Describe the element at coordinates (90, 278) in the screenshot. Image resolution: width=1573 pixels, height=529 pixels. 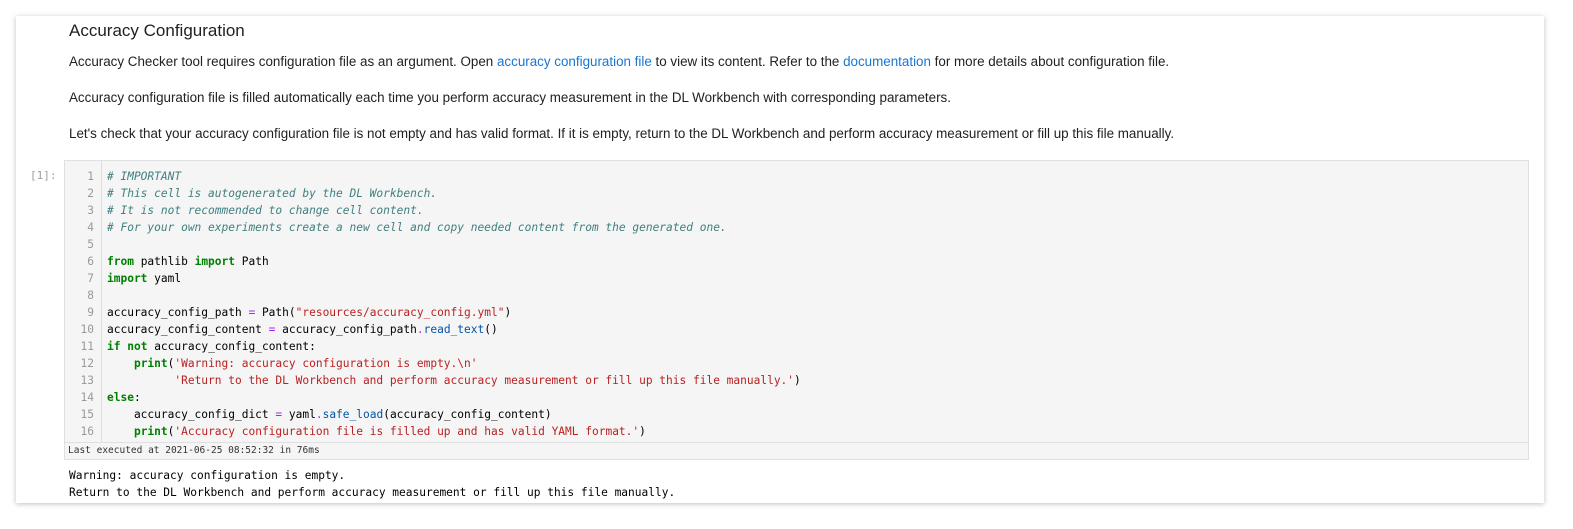
I see `line-number: 7` at that location.